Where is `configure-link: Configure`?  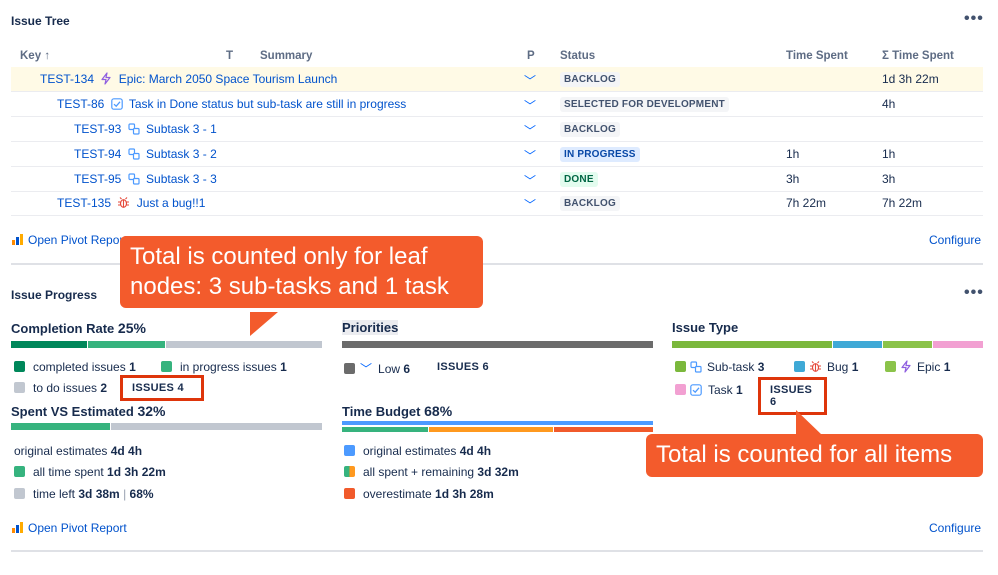
configure-link: Configure is located at coordinates (955, 240).